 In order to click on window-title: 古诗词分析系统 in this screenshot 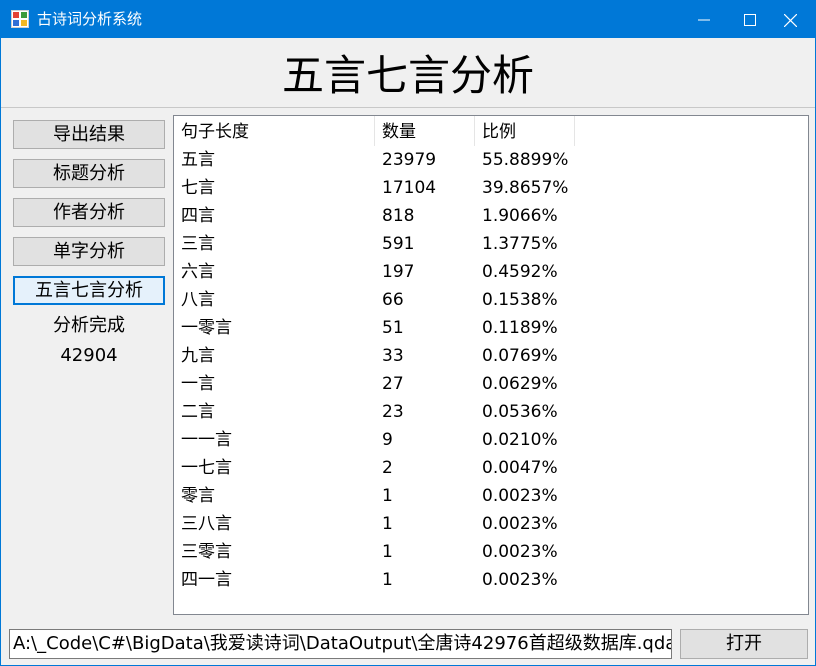, I will do `click(90, 19)`.